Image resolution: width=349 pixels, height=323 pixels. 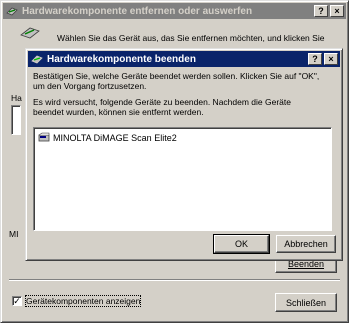 What do you see at coordinates (174, 280) in the screenshot?
I see `outer-separator` at bounding box center [174, 280].